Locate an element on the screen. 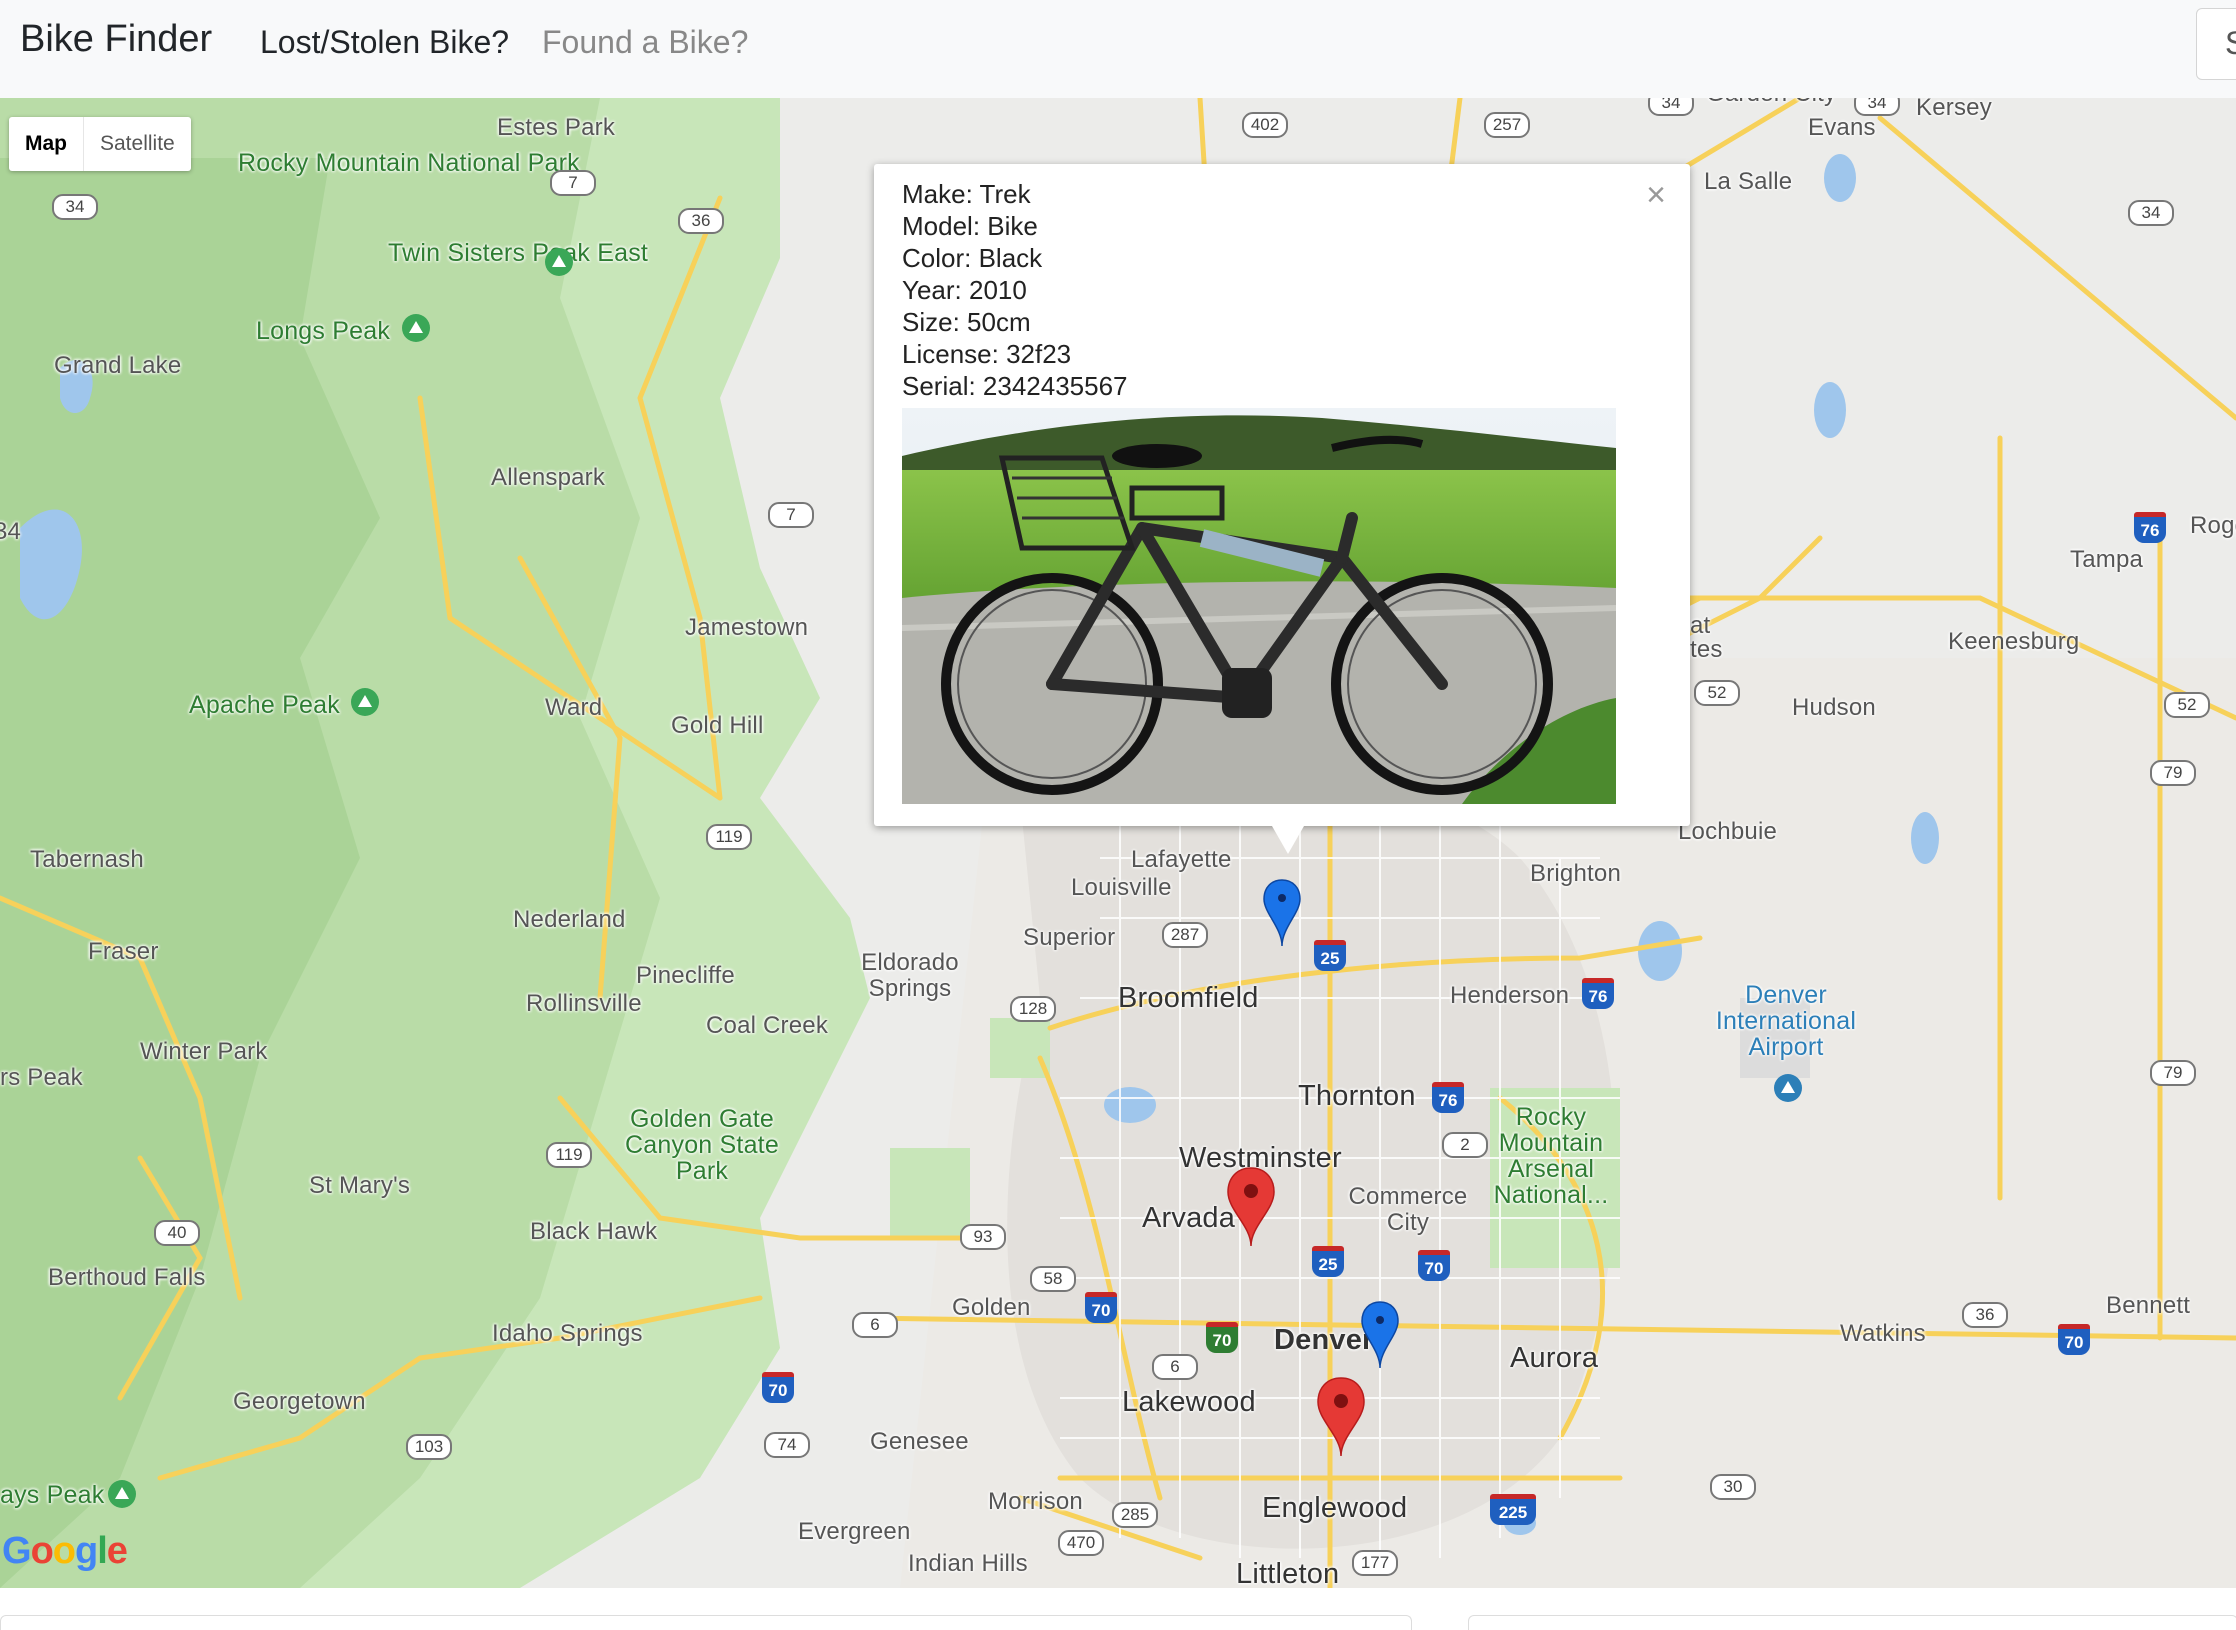  place-label: Superior is located at coordinates (1069, 937).